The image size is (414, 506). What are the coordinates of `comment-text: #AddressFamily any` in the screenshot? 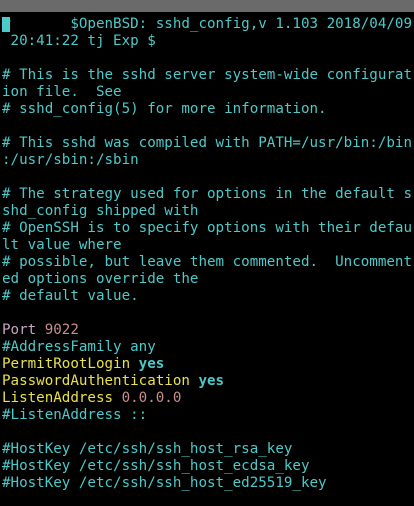 It's located at (79, 347).